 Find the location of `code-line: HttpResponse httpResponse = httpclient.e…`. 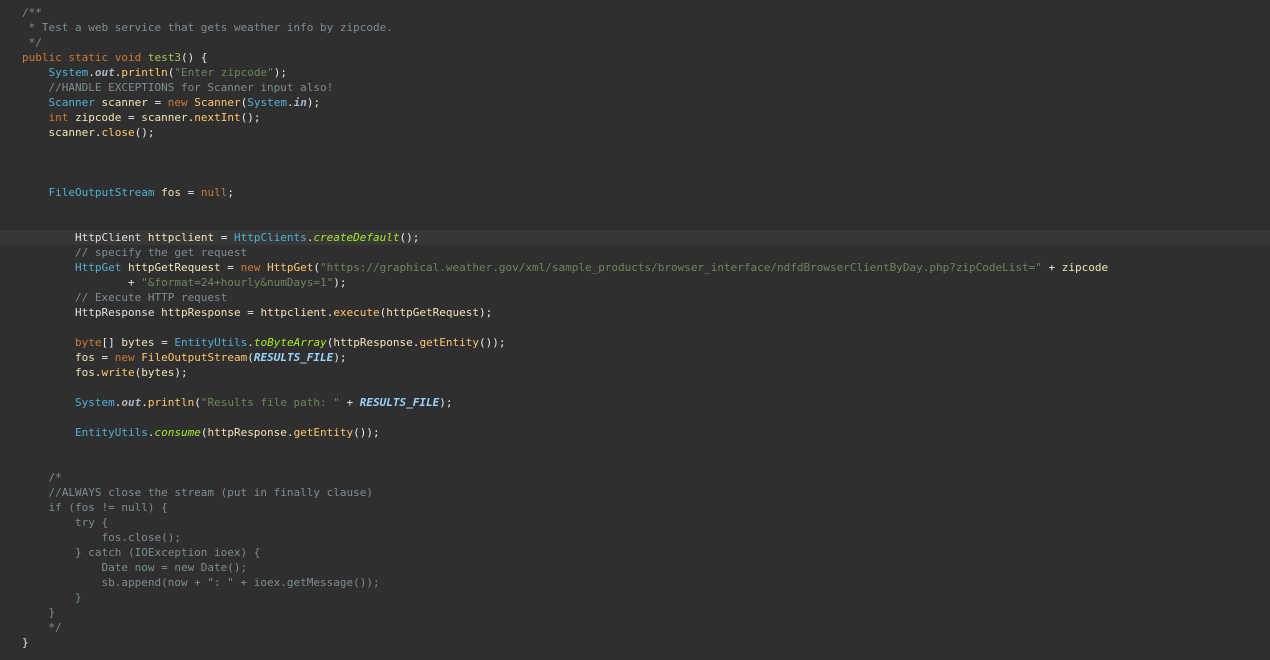

code-line: HttpResponse httpResponse = httpclient.e… is located at coordinates (635, 312).